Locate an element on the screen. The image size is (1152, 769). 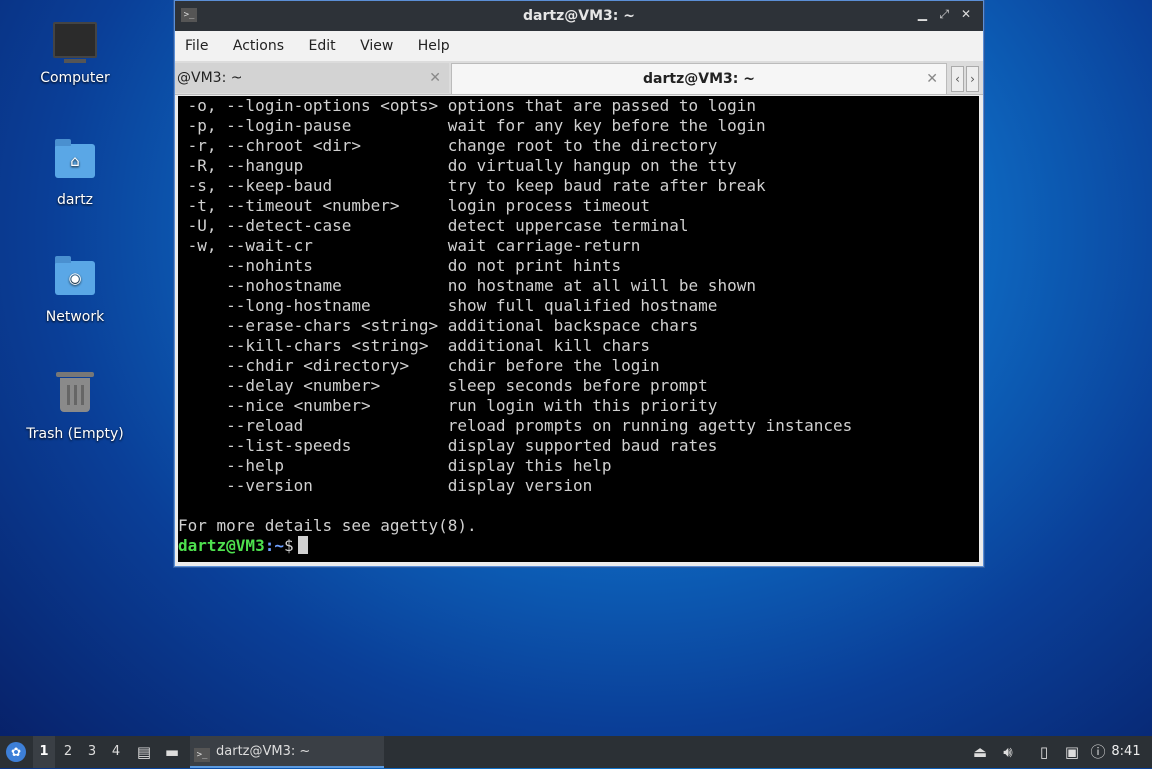
tab-bar: @VM3: ~ ✕ dartz@VM3: ~ ✕ ‹ › is located at coordinates (579, 78).